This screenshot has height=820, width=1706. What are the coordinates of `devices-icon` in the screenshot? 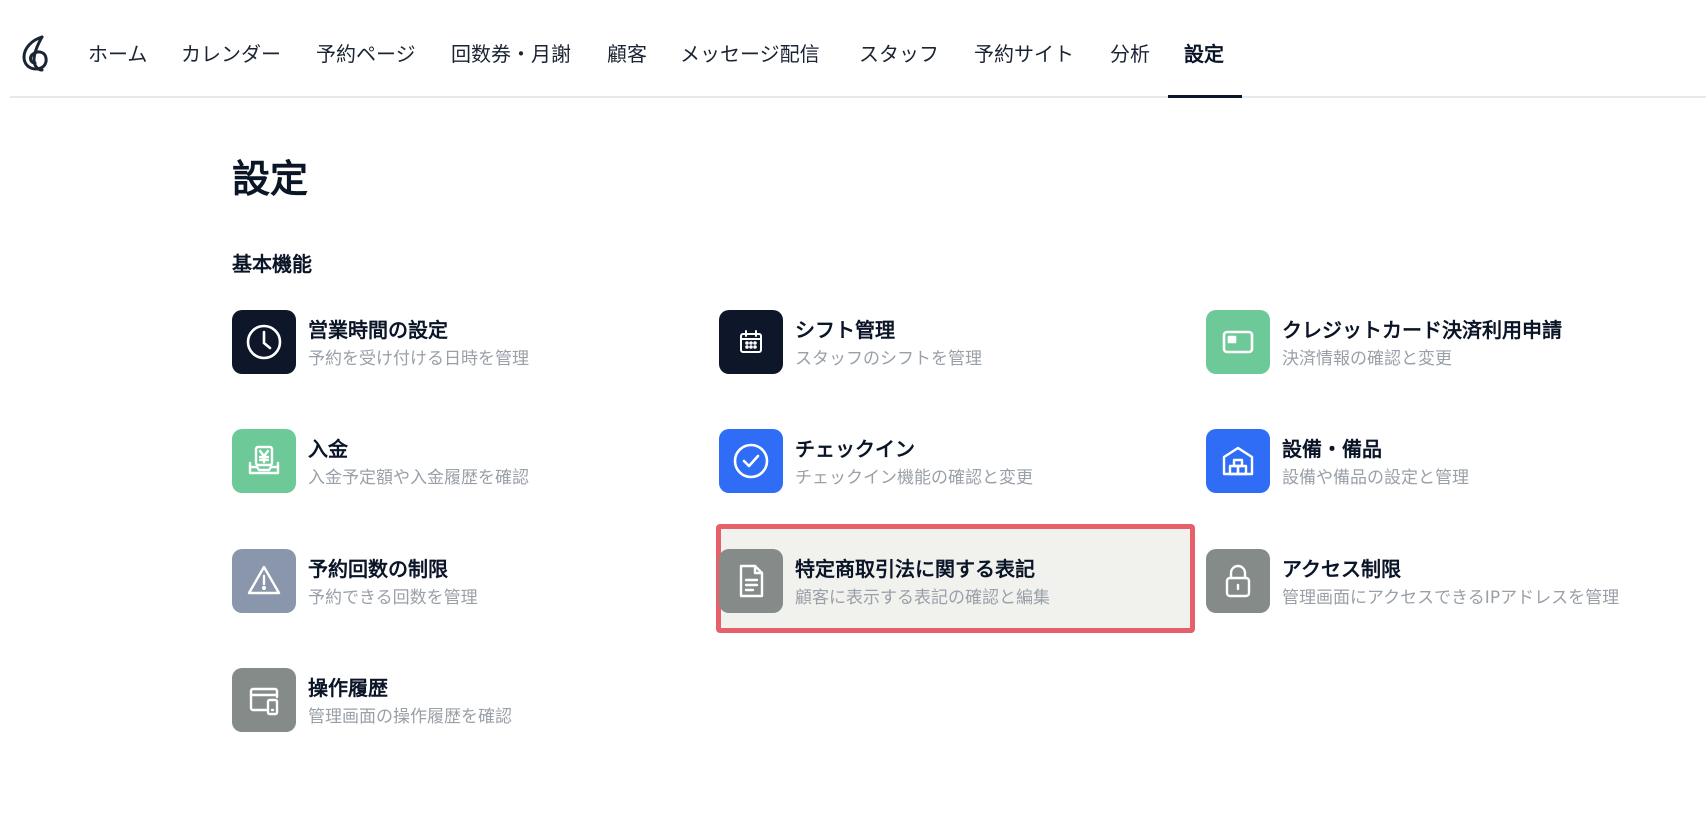 It's located at (264, 700).